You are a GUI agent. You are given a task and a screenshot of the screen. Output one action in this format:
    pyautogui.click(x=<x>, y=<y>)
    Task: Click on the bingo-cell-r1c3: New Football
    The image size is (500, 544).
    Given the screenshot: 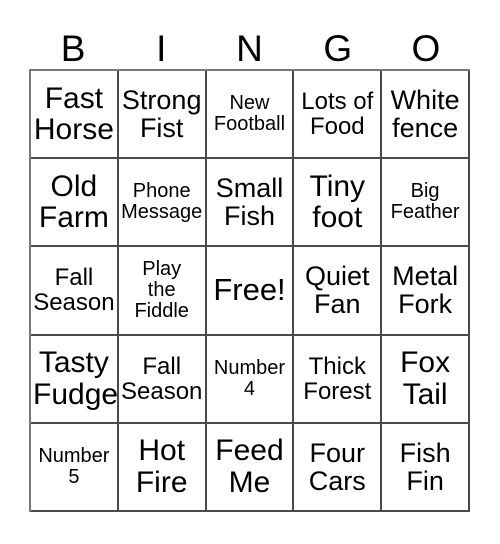 What is the action you would take?
    pyautogui.click(x=250, y=115)
    